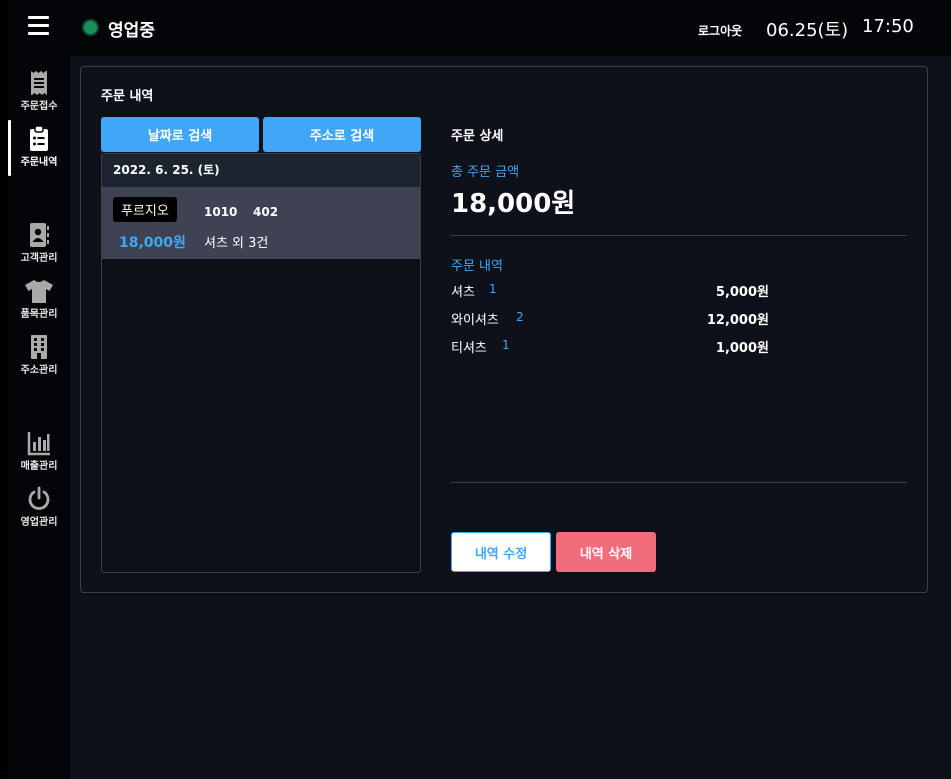  I want to click on total-amount-label: 총 주문 금액, so click(485, 172).